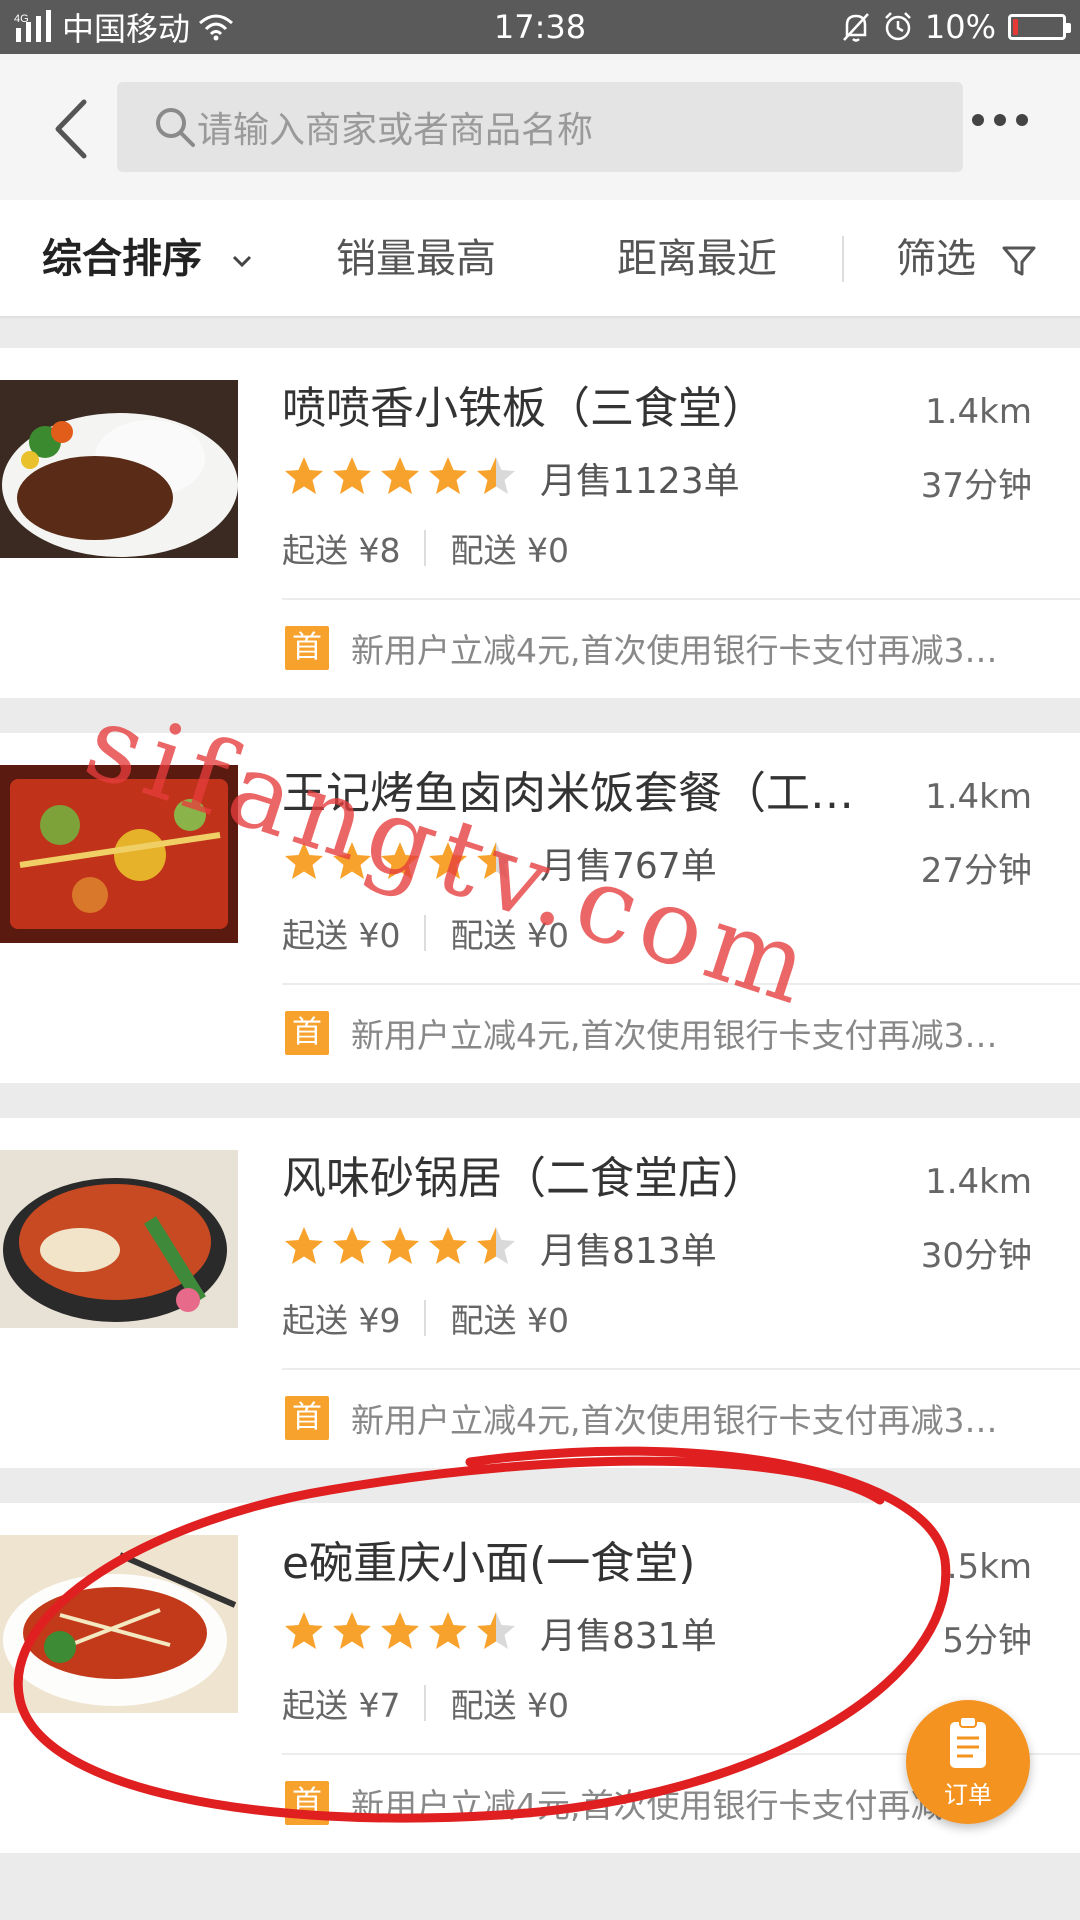  What do you see at coordinates (628, 1251) in the screenshot?
I see `shop-sales: 月售813单` at bounding box center [628, 1251].